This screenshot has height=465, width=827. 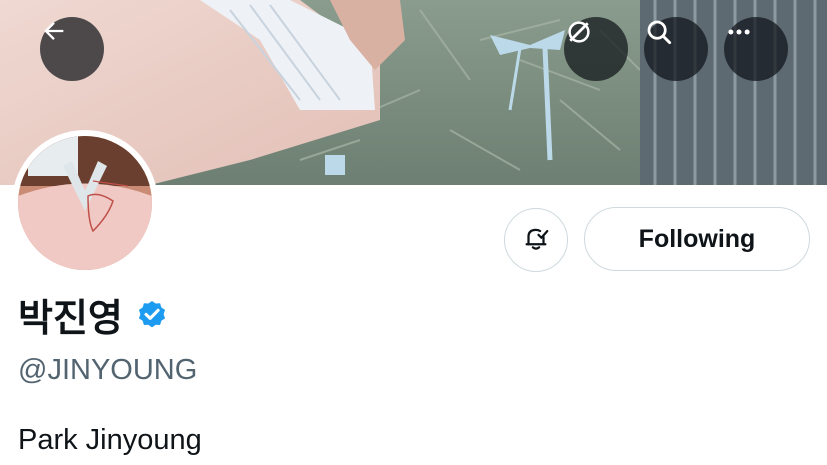 I want to click on following-button-label: Following, so click(x=697, y=238).